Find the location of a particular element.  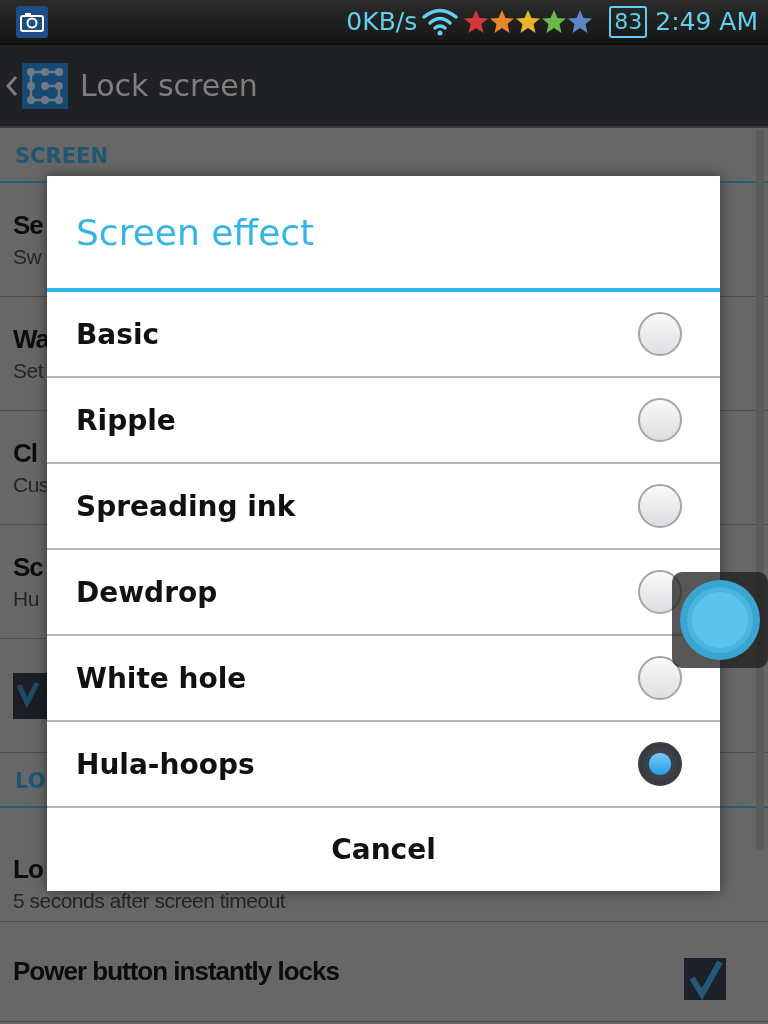

setting-title: Wa is located at coordinates (31, 339).